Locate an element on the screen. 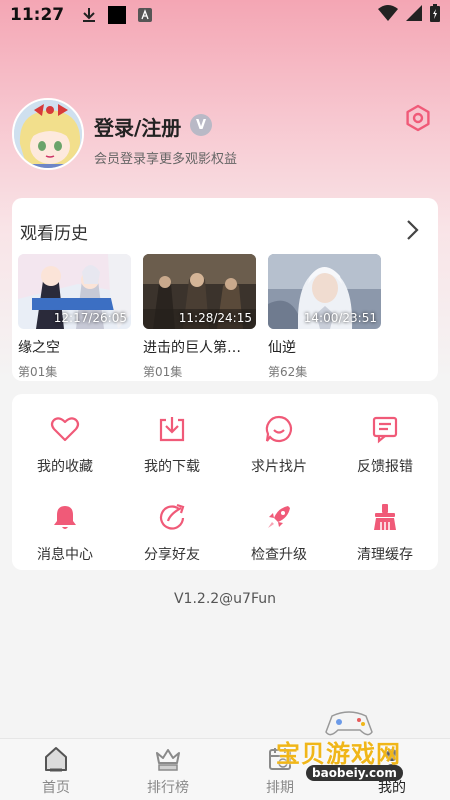  login-register-link: 登录/注册 is located at coordinates (137, 126).